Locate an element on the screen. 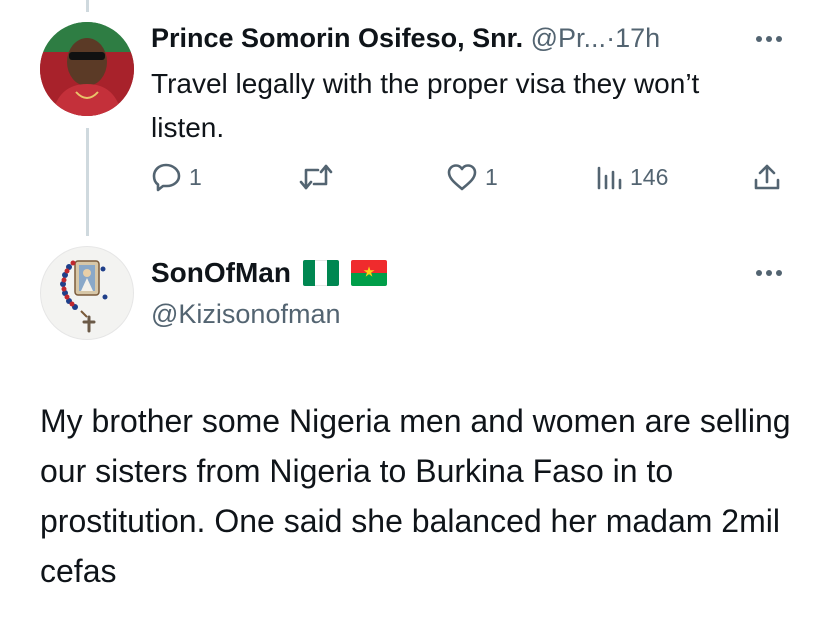  share-icon is located at coordinates (767, 177).